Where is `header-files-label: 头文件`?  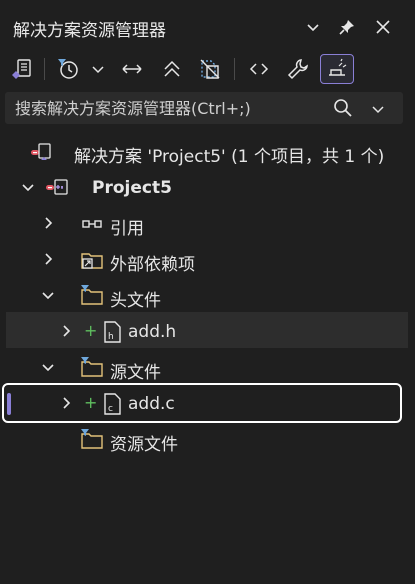
header-files-label: 头文件 is located at coordinates (135, 301).